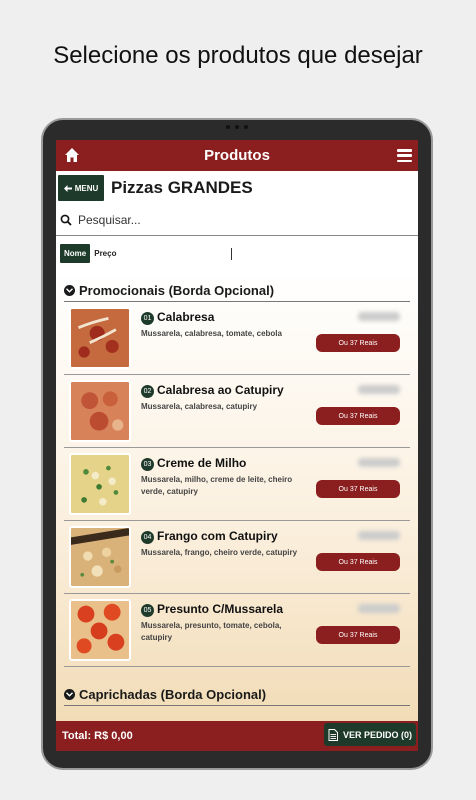  I want to click on back-menu-label: MENU, so click(86, 188).